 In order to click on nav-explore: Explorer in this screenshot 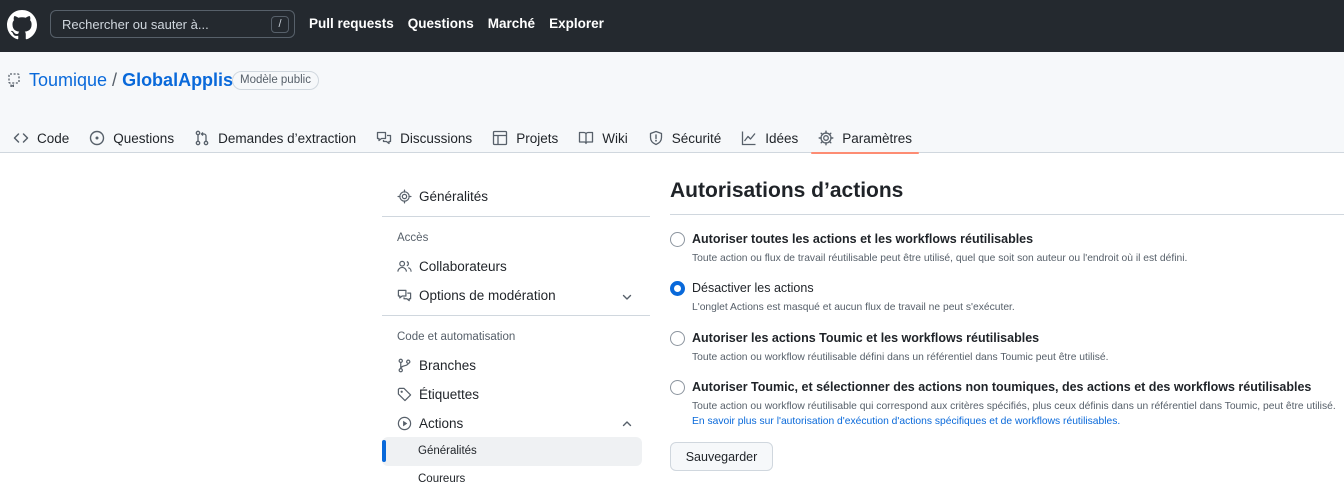, I will do `click(576, 23)`.